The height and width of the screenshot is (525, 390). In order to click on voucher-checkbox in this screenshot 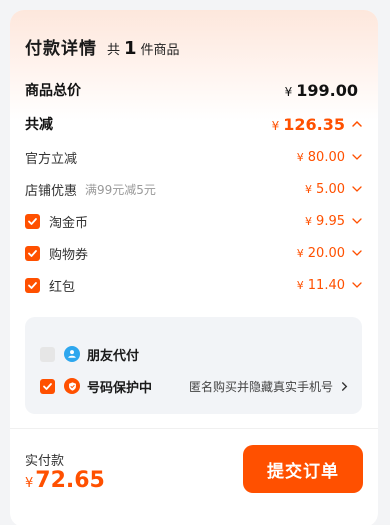, I will do `click(32, 253)`.